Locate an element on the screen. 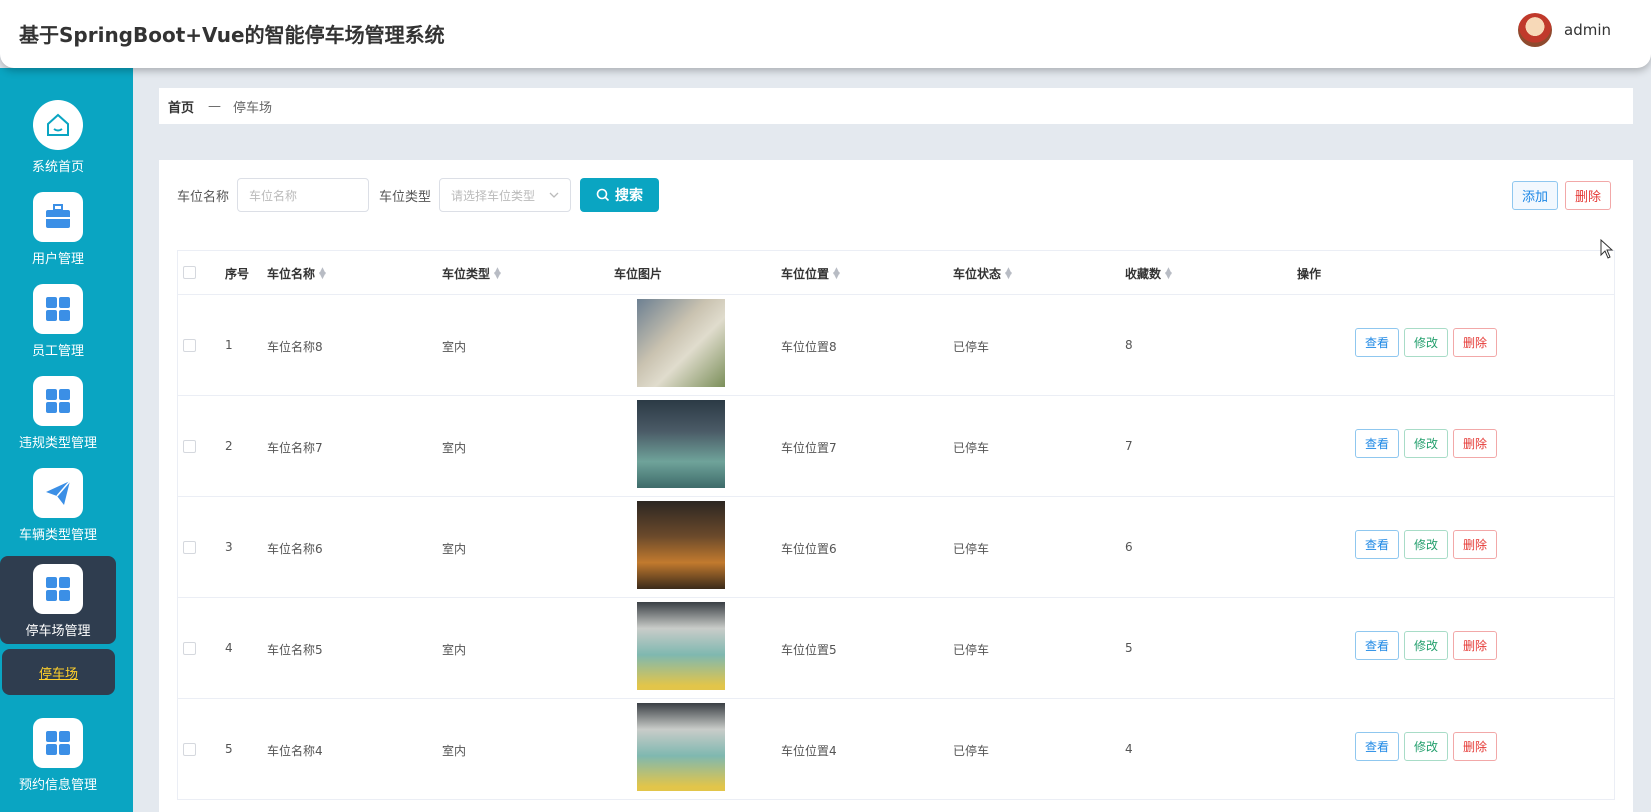  name-filter-label: 车位名称 is located at coordinates (203, 197).